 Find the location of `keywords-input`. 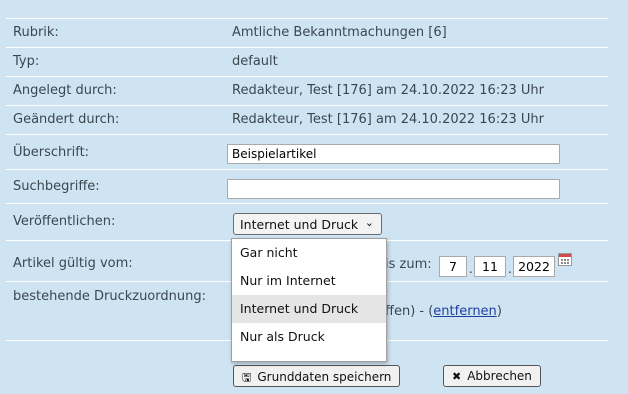

keywords-input is located at coordinates (393, 189).